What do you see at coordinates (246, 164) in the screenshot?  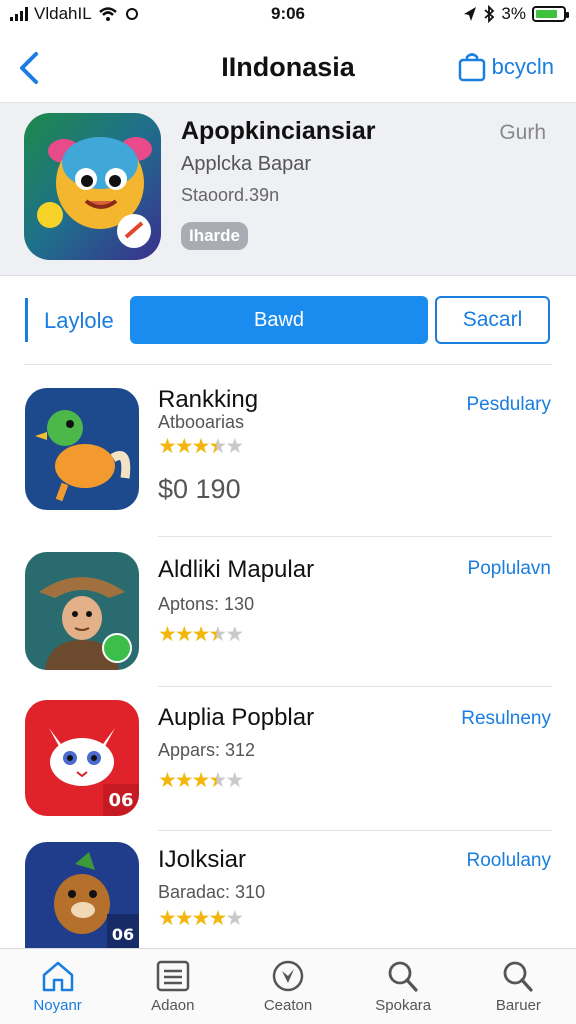 I see `featured-app-subtitle: Applcka Bapar` at bounding box center [246, 164].